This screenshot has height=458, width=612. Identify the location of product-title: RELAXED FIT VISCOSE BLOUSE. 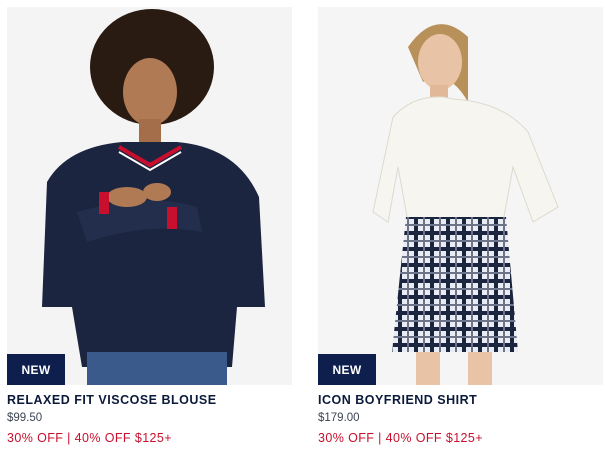
(149, 400).